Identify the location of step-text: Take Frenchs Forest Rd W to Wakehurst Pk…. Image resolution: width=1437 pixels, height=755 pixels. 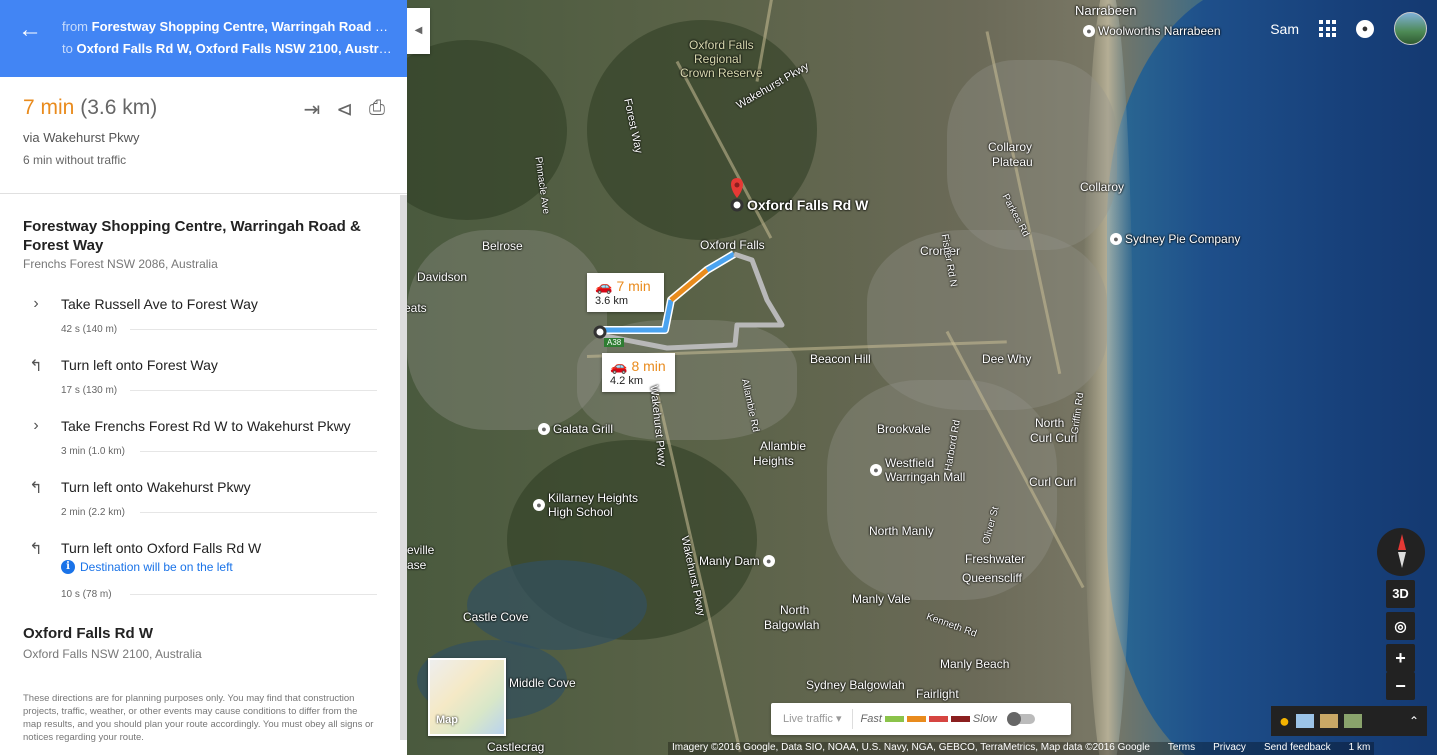
(206, 426).